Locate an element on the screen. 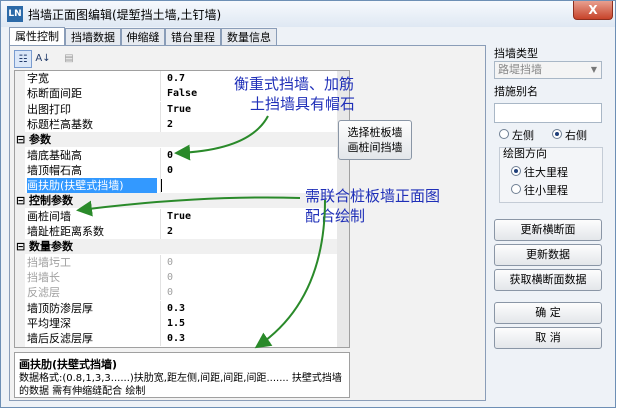 The height and width of the screenshot is (410, 618). arrow-to-help-panel is located at coordinates (290, 274).